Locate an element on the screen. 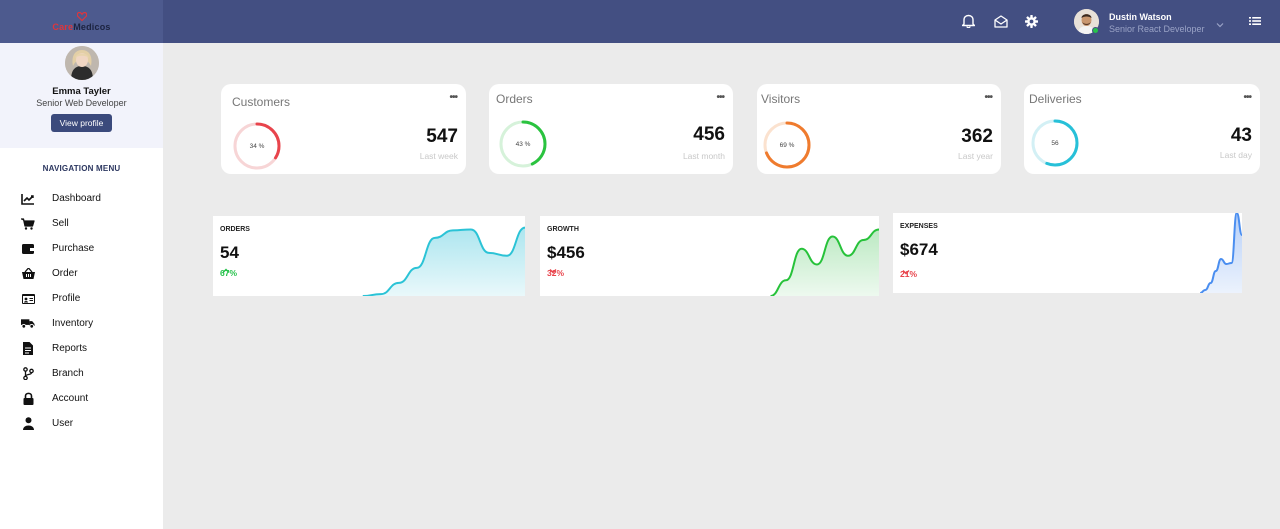  sidebar-item-account: Account is located at coordinates (81, 398).